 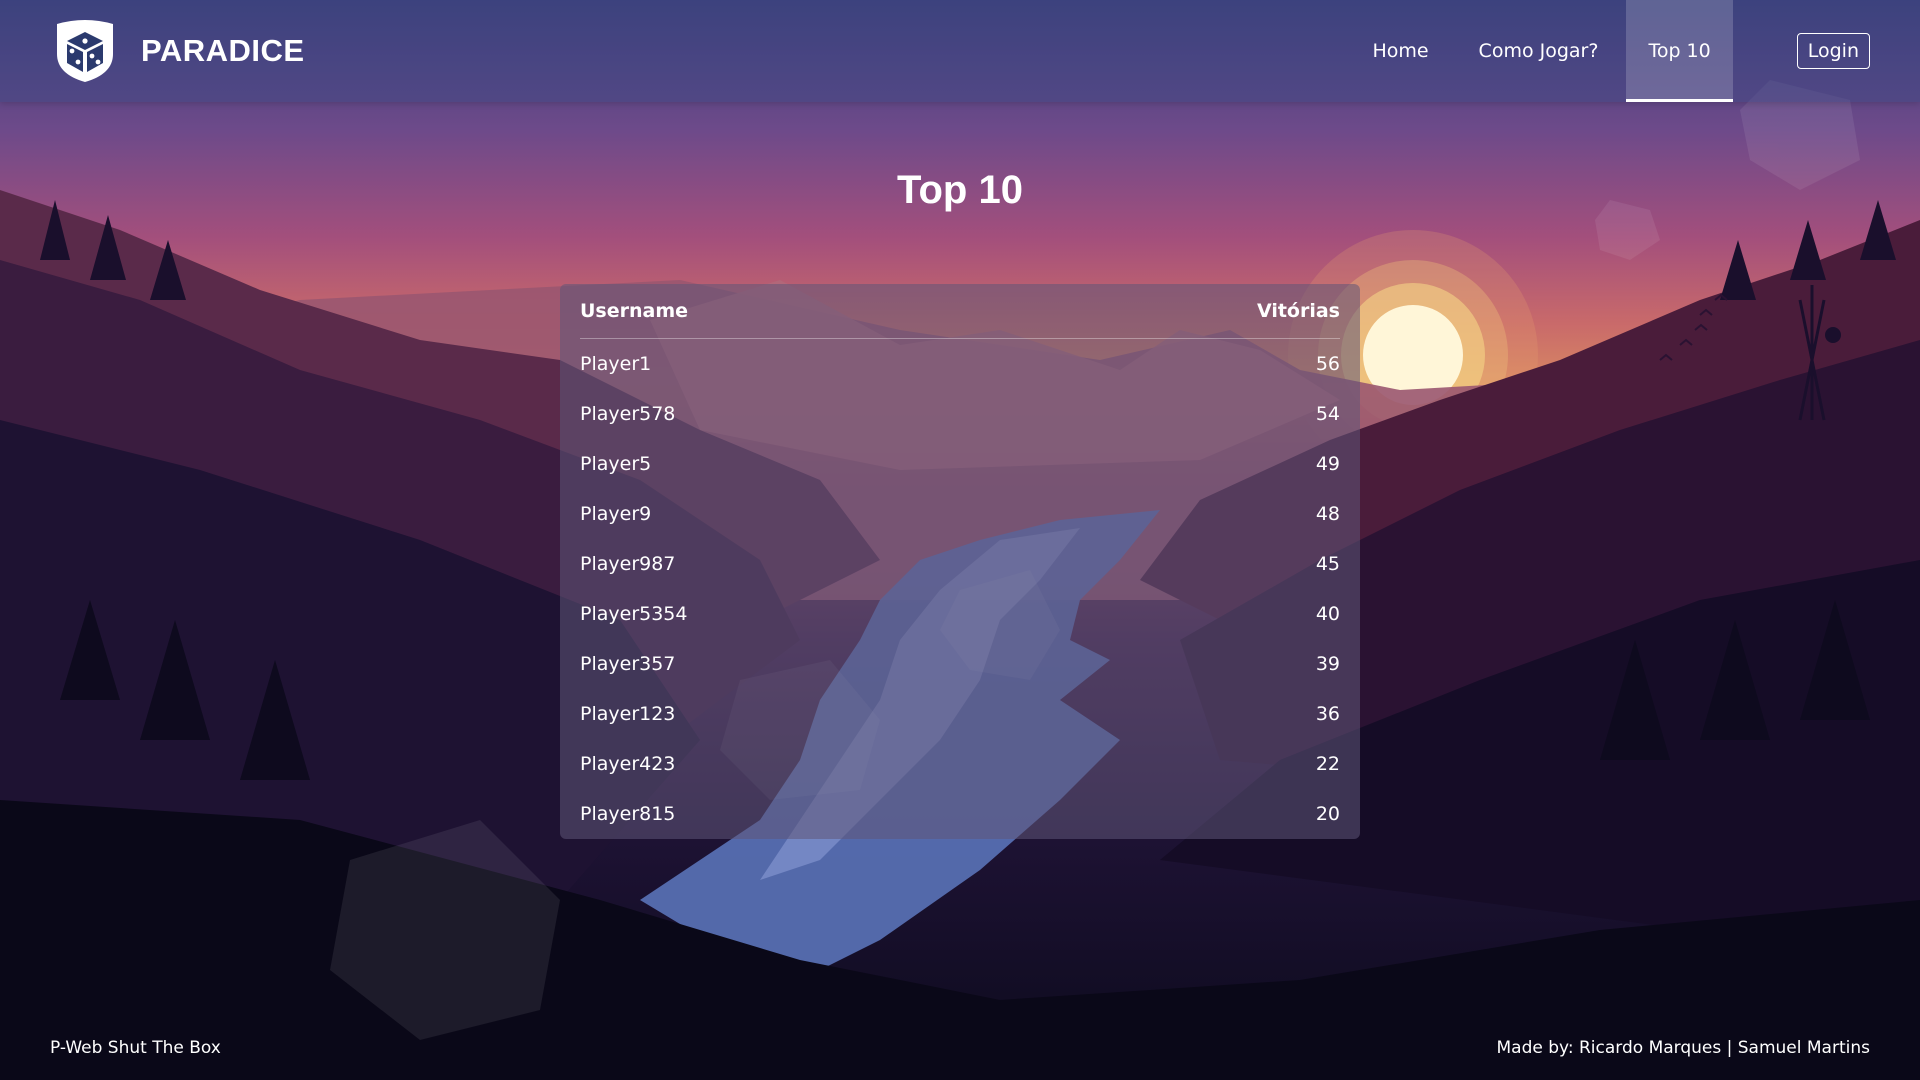 I want to click on table-row: Player578 54, so click(x=960, y=414).